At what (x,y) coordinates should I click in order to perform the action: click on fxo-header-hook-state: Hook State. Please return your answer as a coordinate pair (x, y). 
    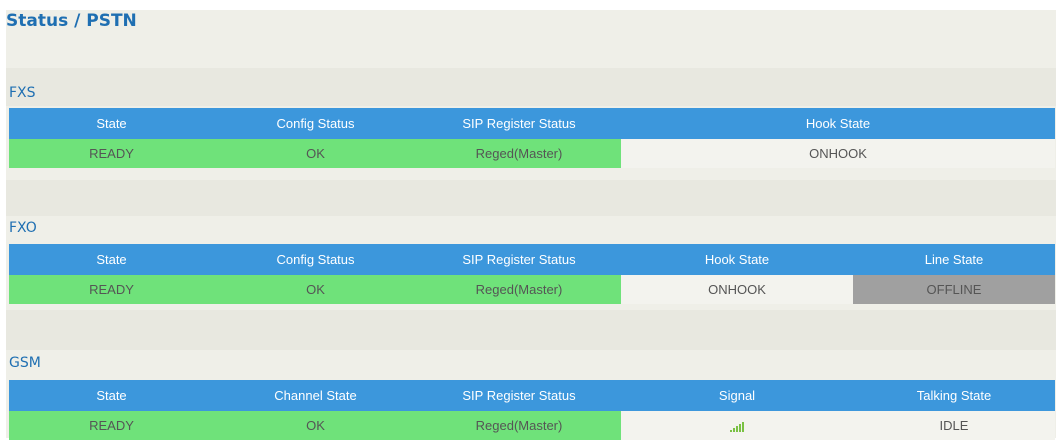
    Looking at the image, I should click on (737, 259).